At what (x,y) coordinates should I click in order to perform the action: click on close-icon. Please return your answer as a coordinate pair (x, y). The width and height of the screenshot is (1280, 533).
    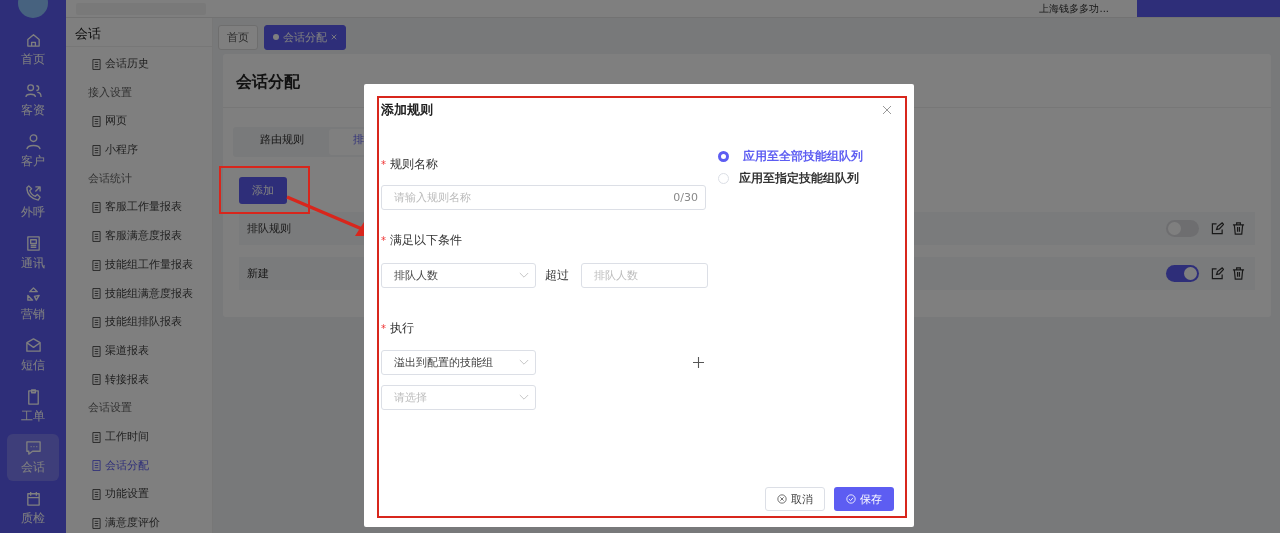
    Looking at the image, I should click on (887, 110).